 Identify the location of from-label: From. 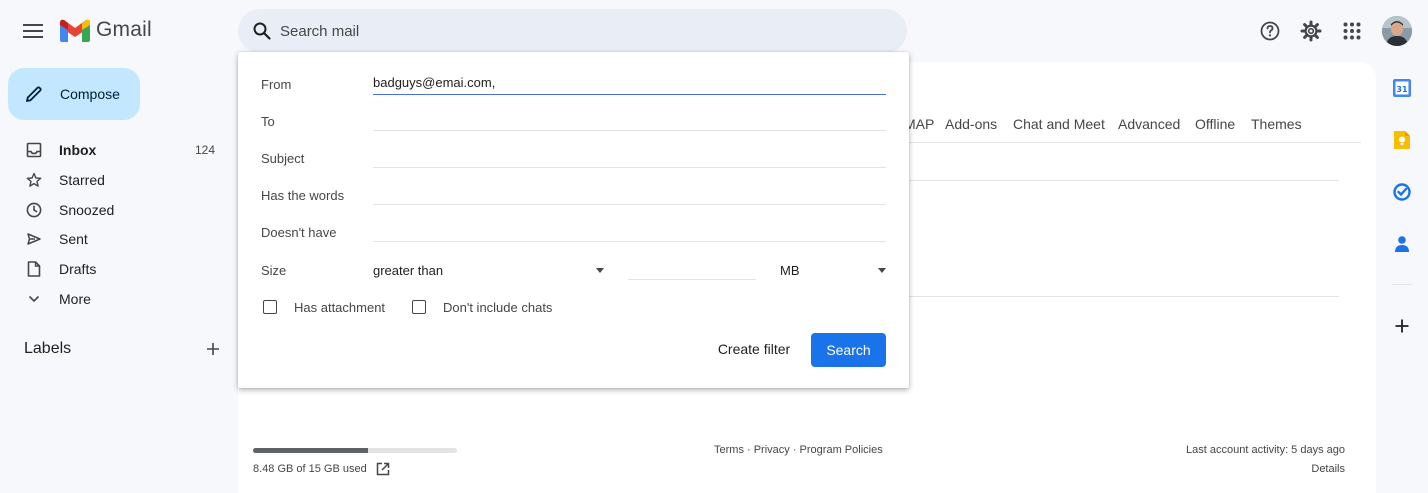
(276, 84).